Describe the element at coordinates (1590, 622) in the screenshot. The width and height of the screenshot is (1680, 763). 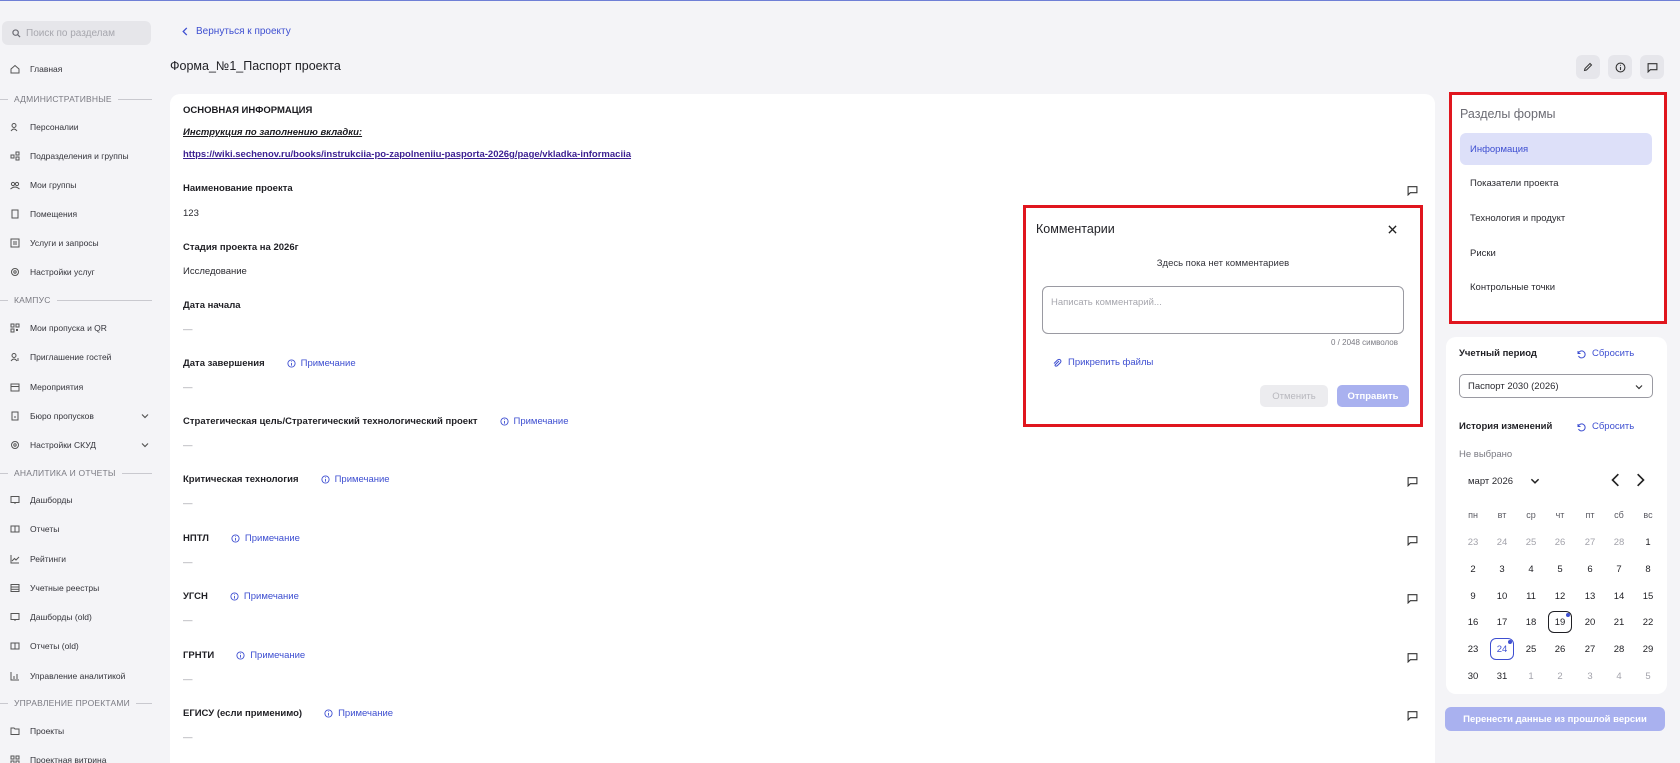
I see `calendar-day: 20` at that location.